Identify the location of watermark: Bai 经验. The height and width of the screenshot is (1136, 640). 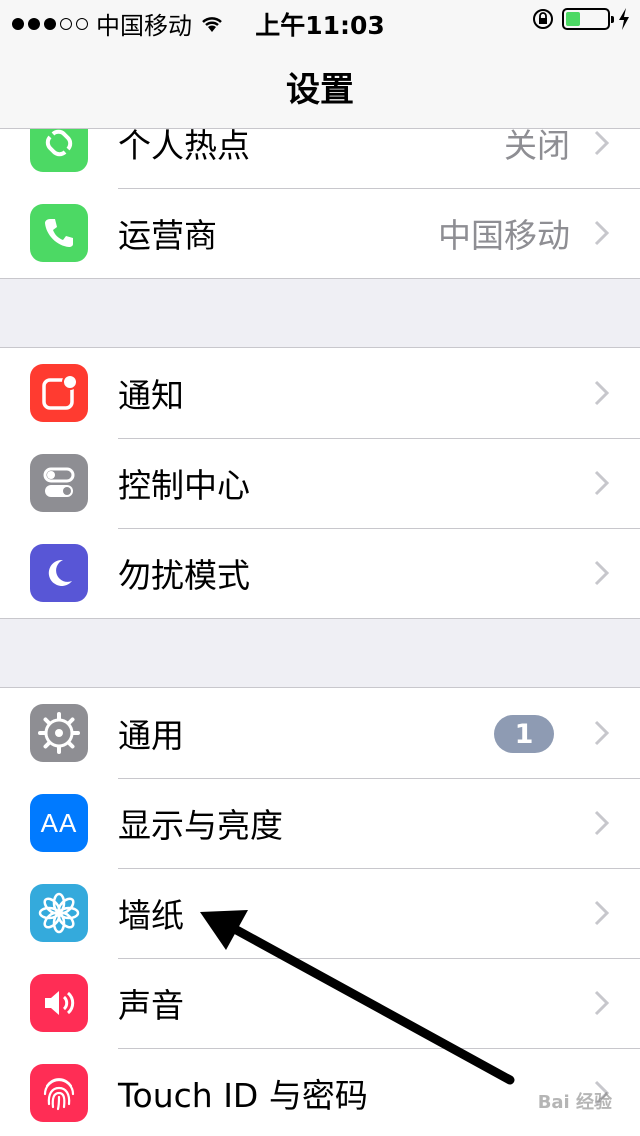
(574, 1102).